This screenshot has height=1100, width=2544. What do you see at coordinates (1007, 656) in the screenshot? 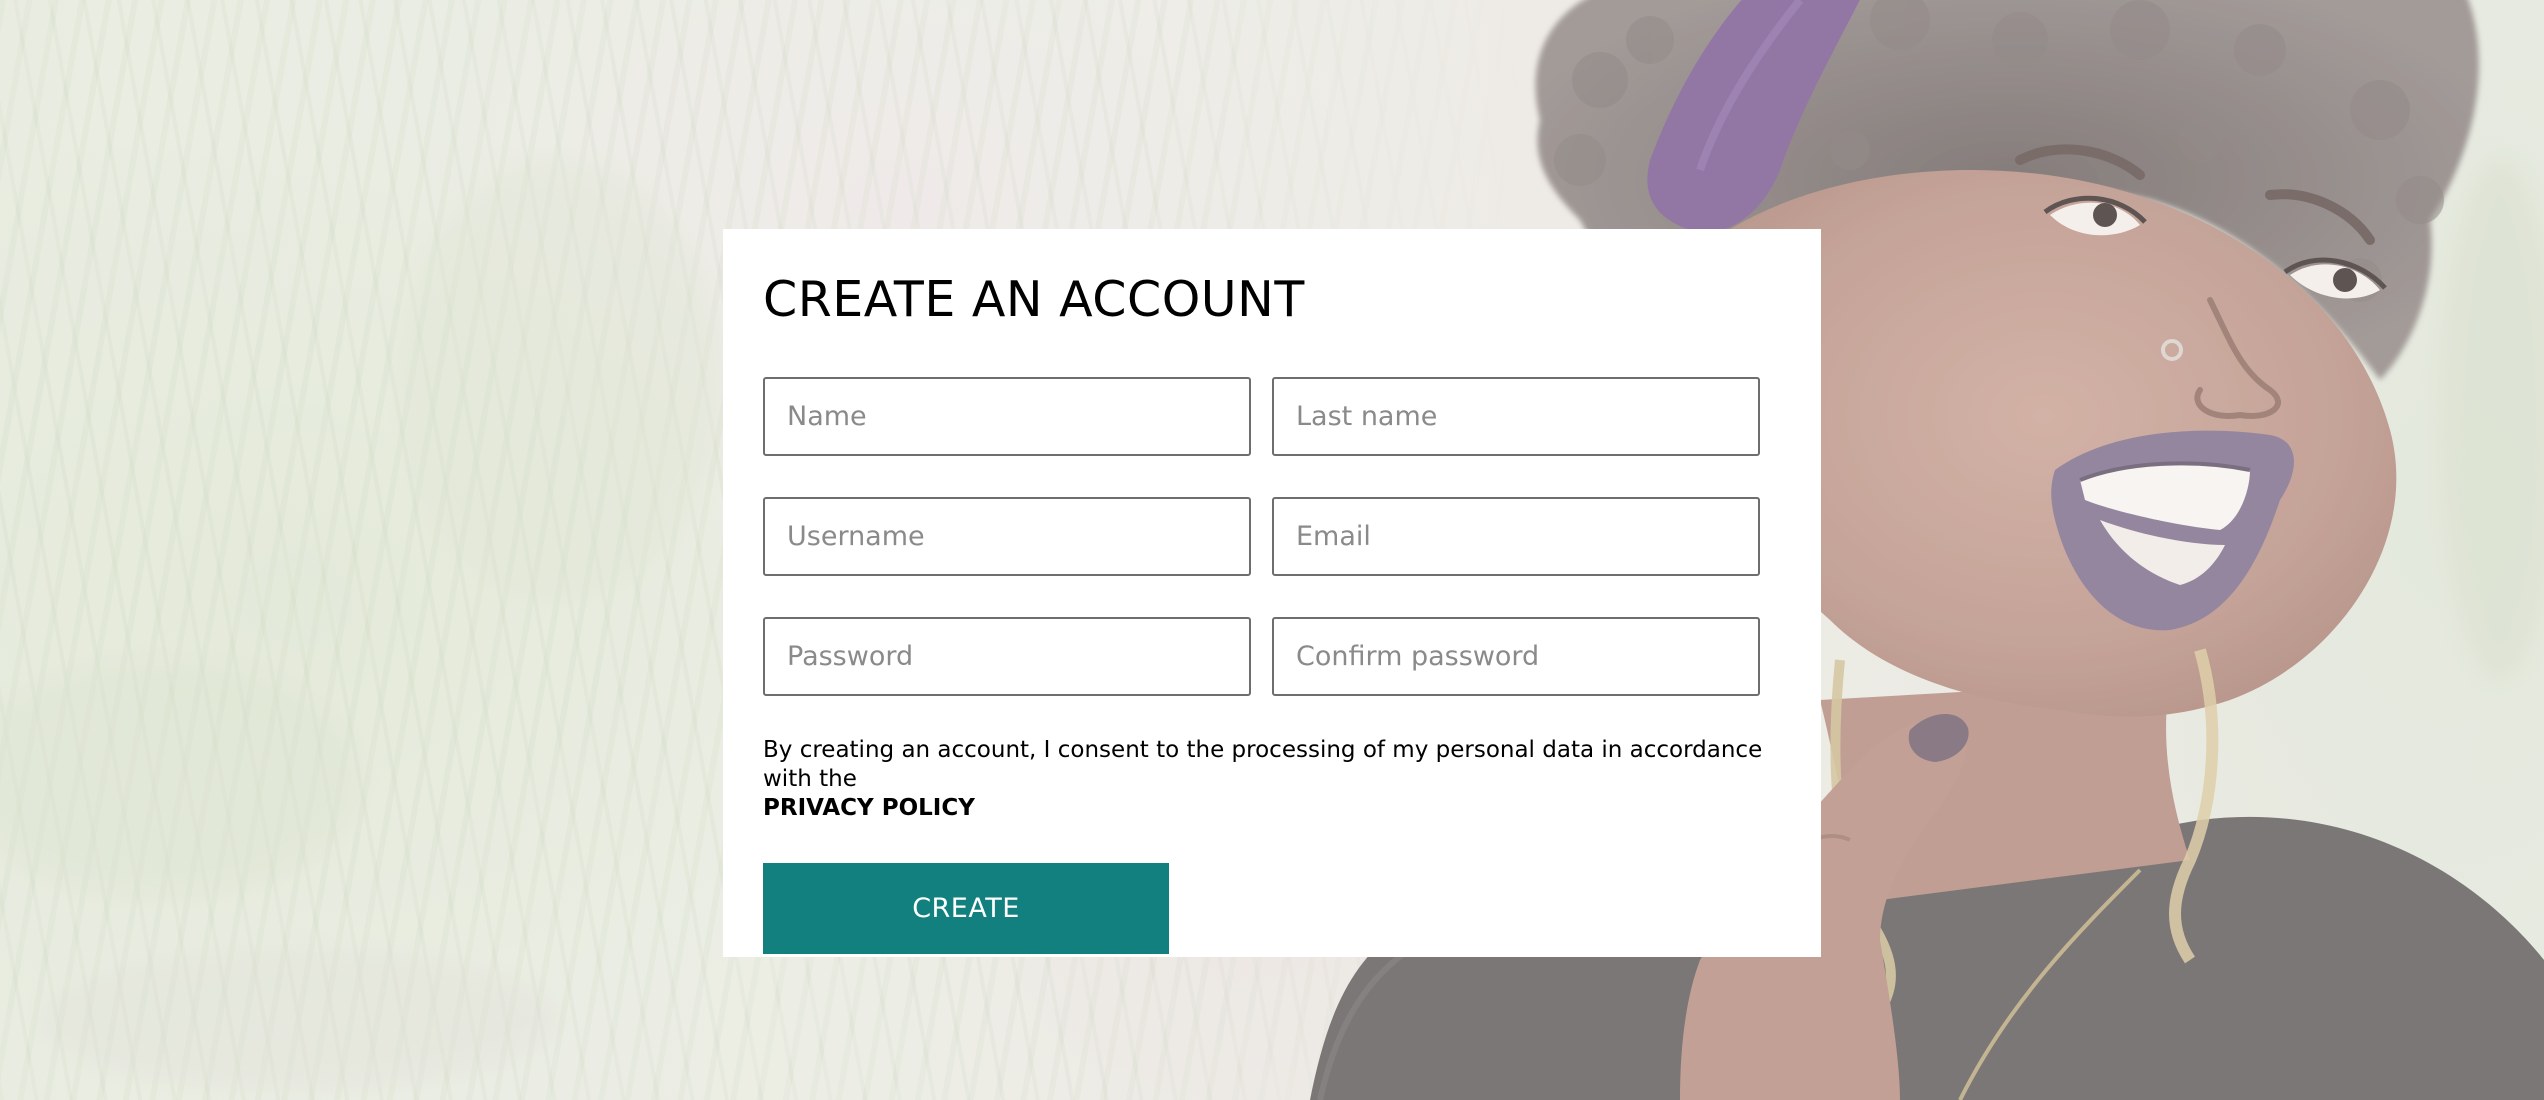
I see `password-input` at bounding box center [1007, 656].